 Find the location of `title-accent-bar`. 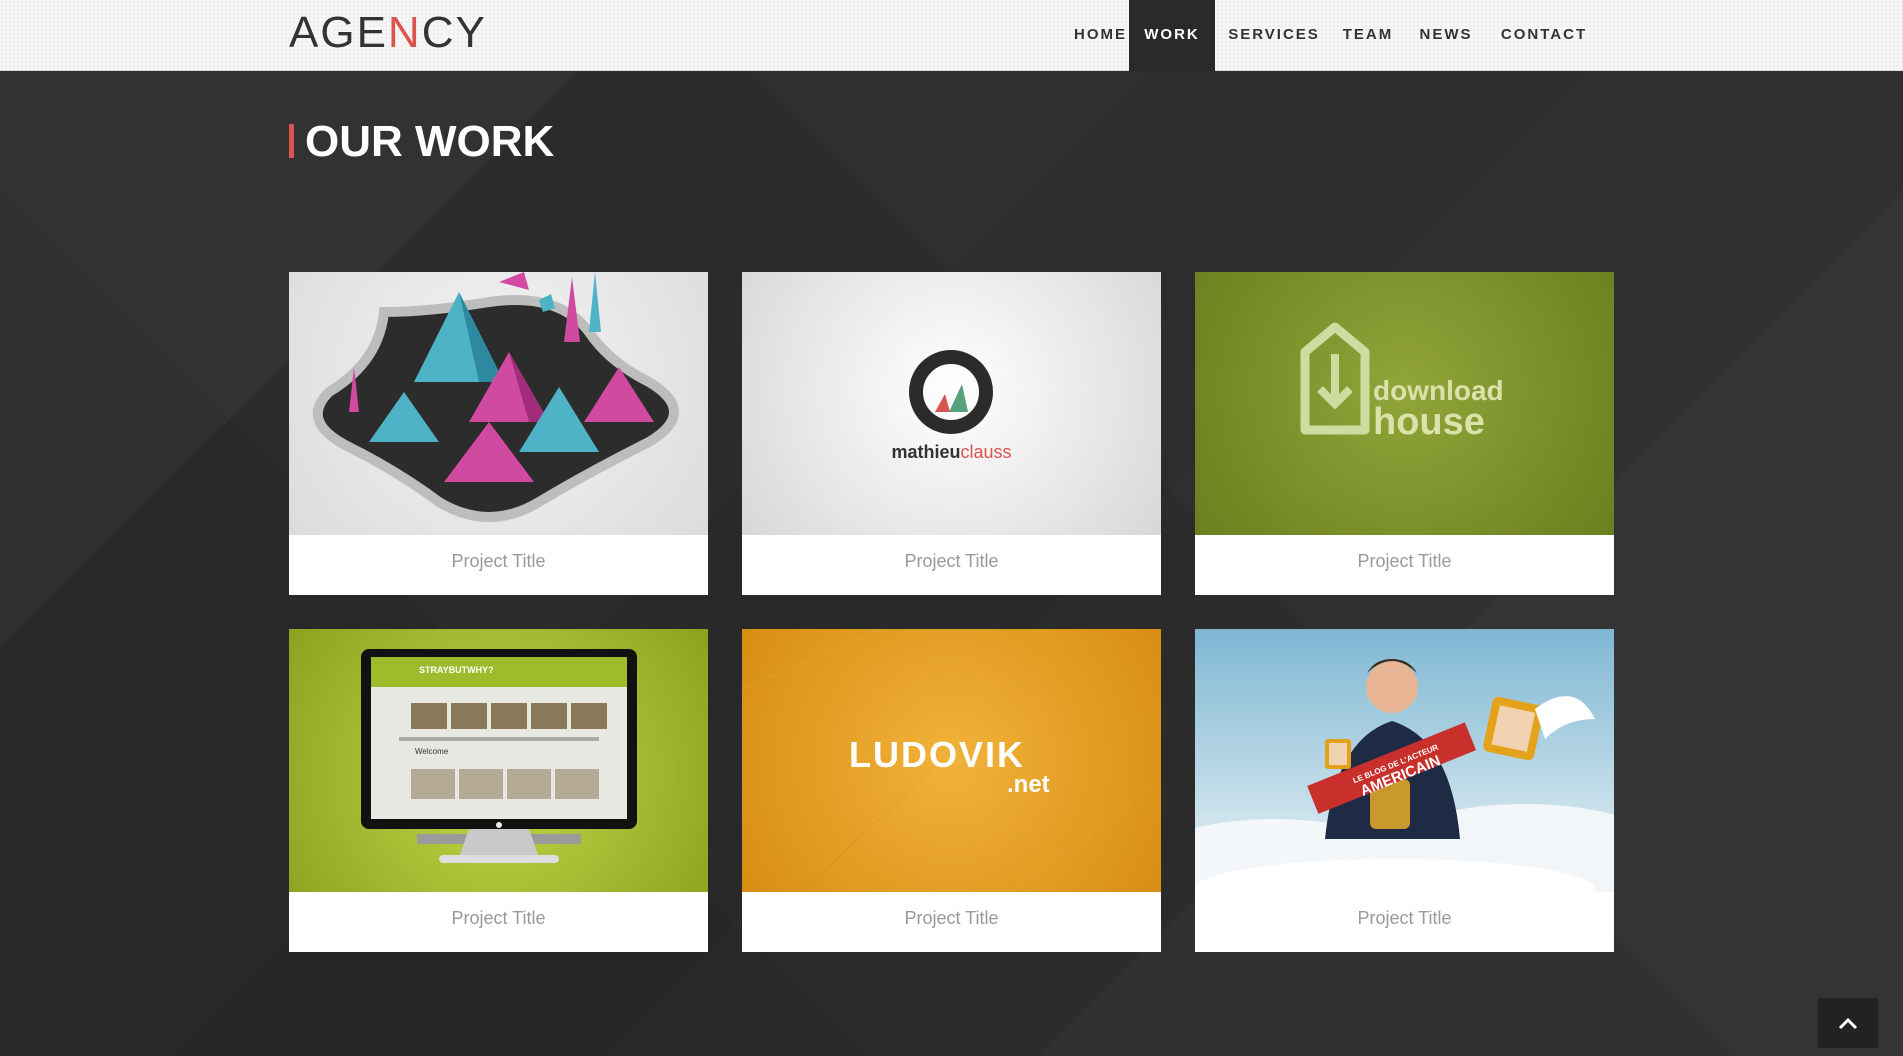

title-accent-bar is located at coordinates (291, 141).